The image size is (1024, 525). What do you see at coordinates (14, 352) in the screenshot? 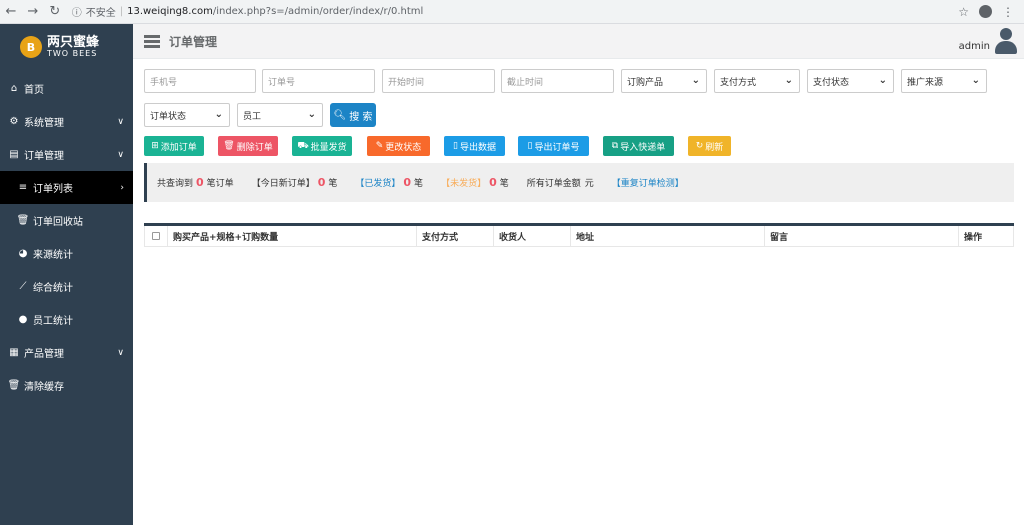
I see `grid-icon: ▦` at bounding box center [14, 352].